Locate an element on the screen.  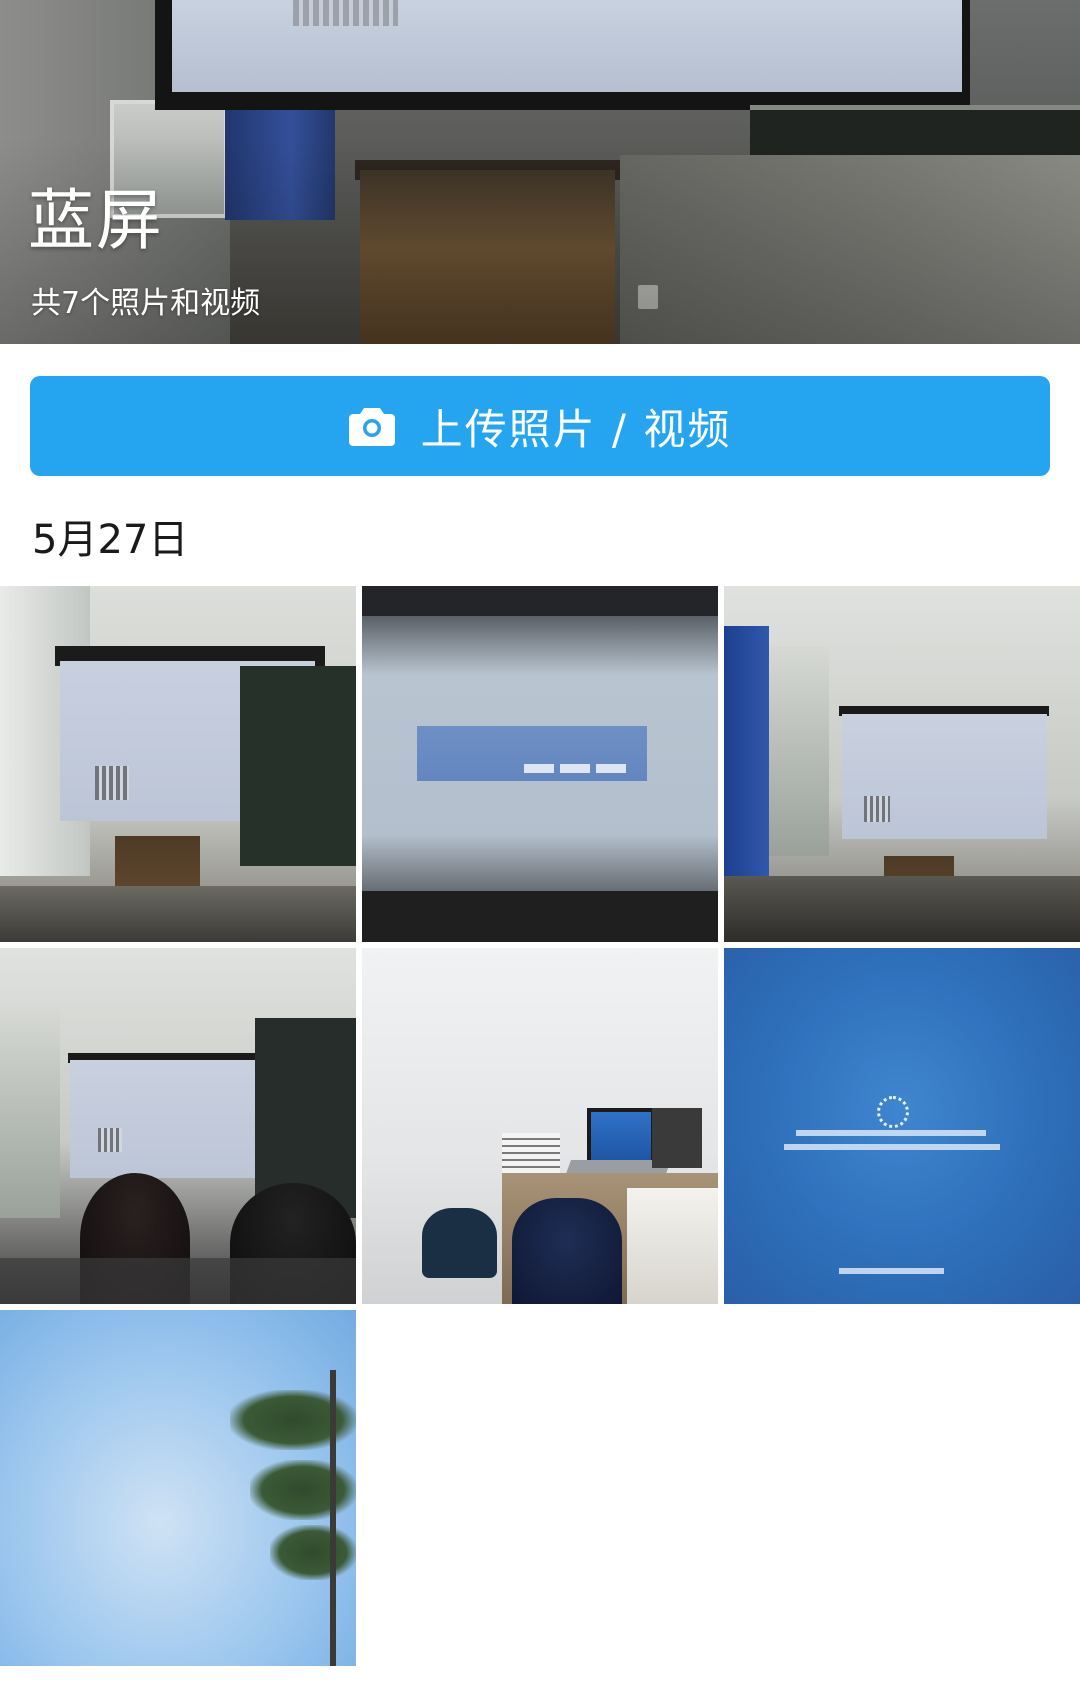
camera-icon is located at coordinates (371, 427).